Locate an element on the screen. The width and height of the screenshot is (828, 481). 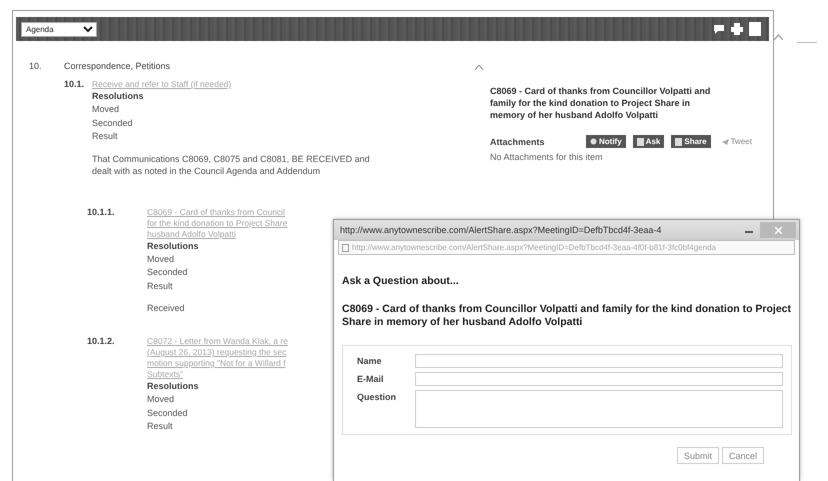
cancel-button: Cancel is located at coordinates (743, 455).